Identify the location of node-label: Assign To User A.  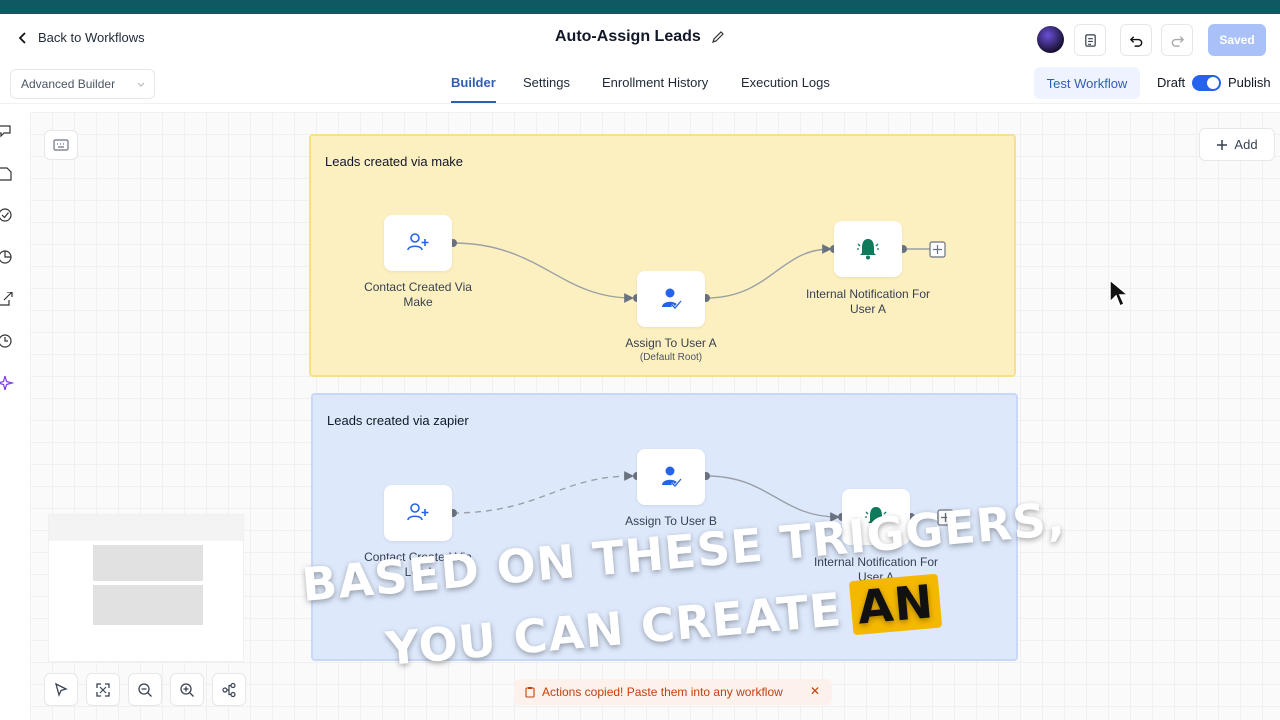
(671, 343).